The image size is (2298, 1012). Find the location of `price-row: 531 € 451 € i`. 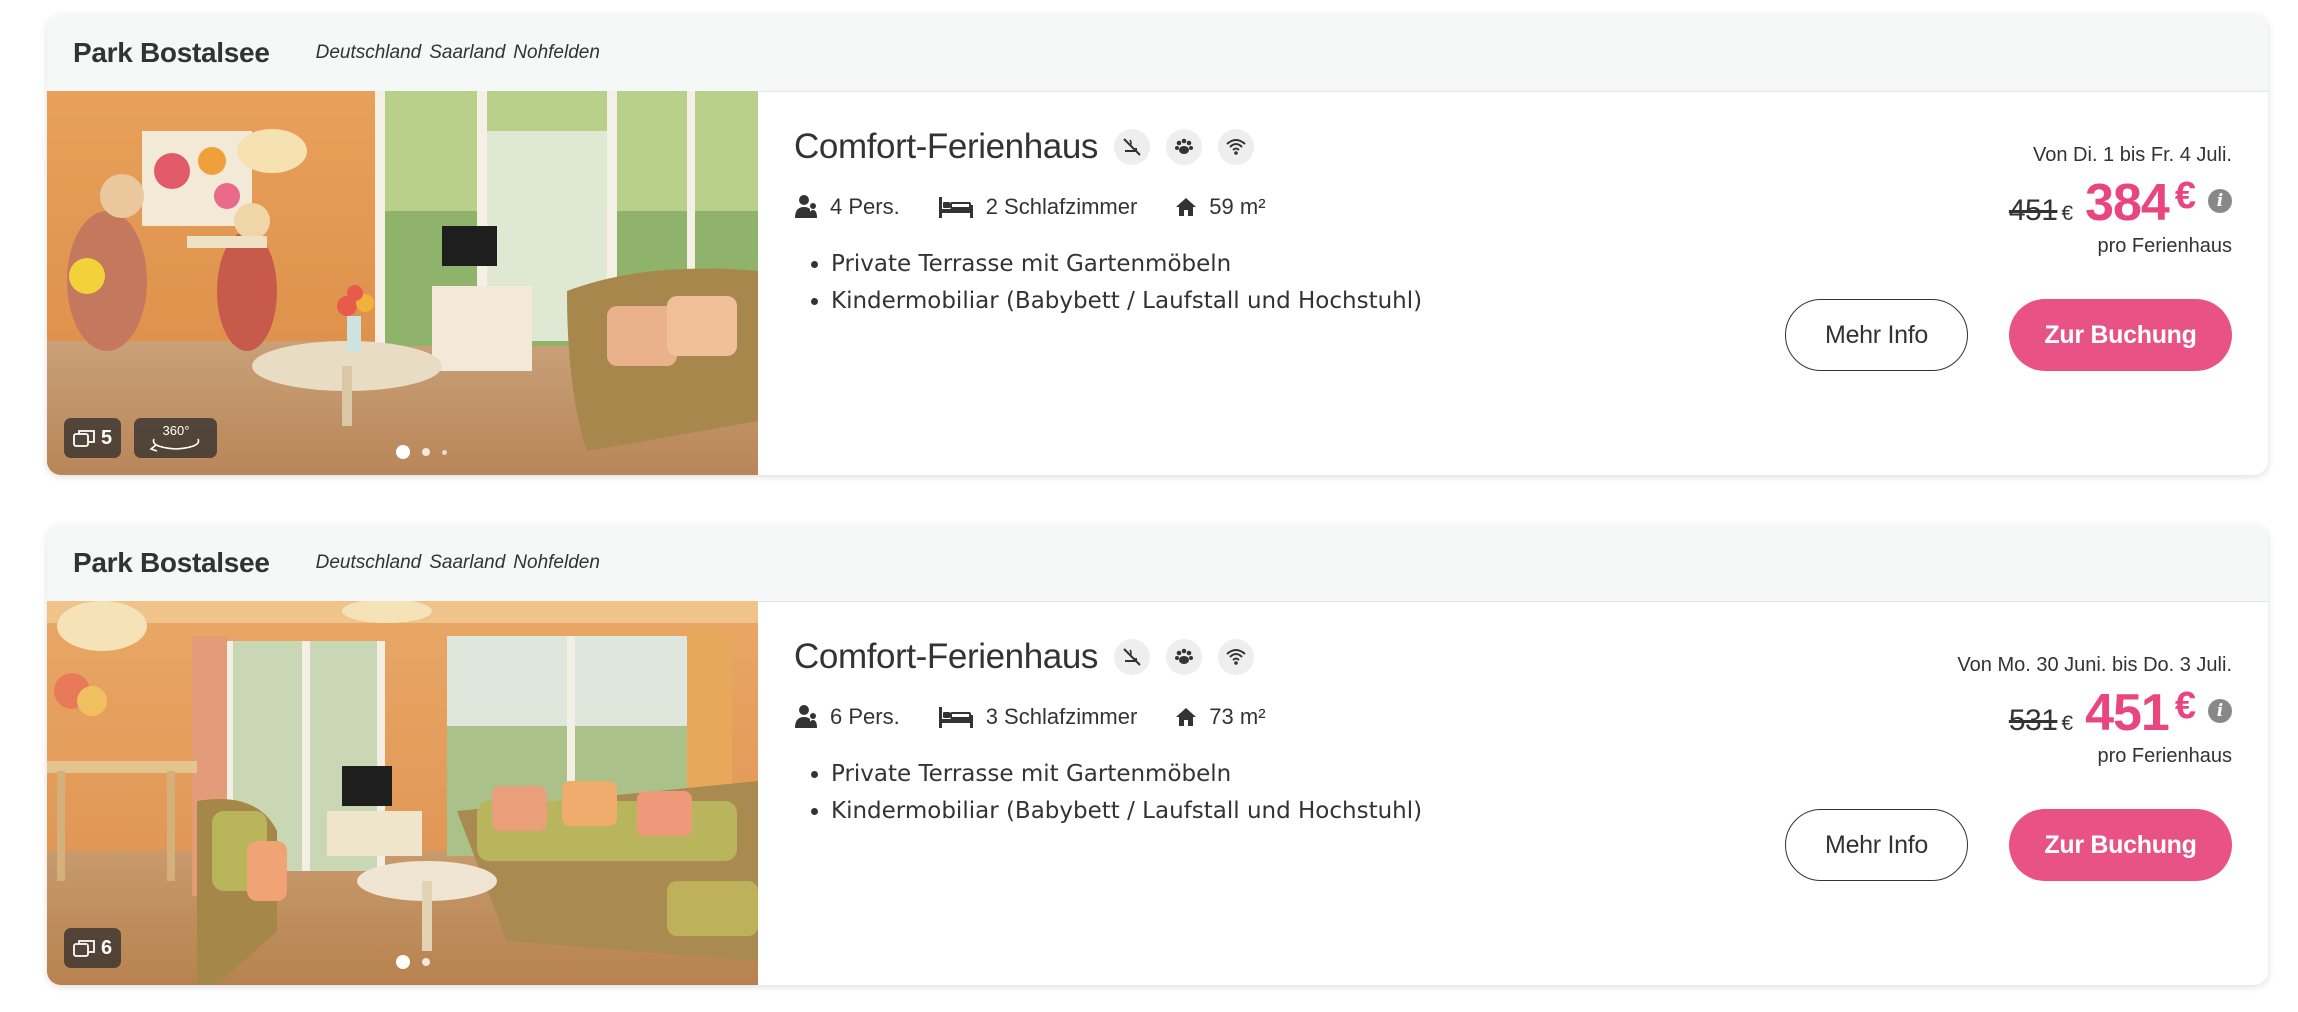

price-row: 531 € 451 € i is located at coordinates (2094, 713).